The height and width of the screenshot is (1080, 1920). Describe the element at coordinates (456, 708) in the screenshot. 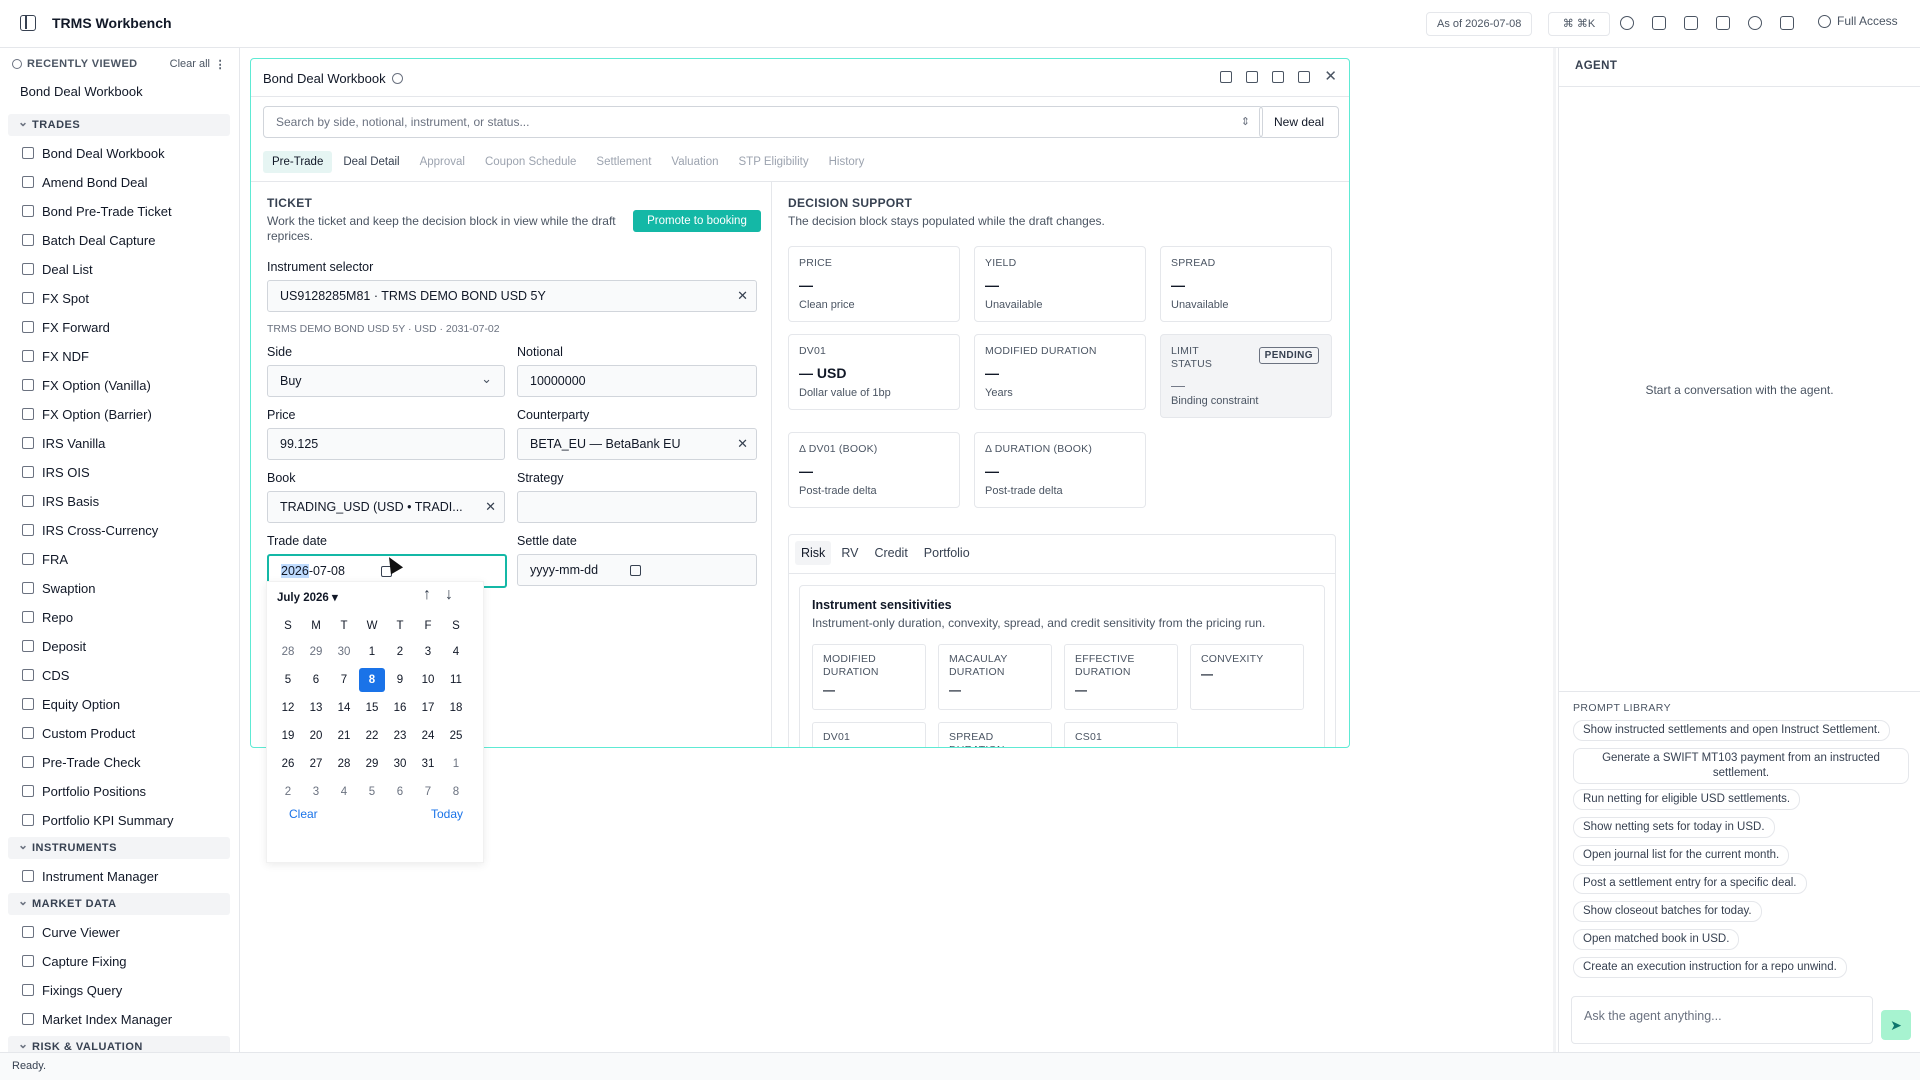

I see `calendar-day: 18` at that location.